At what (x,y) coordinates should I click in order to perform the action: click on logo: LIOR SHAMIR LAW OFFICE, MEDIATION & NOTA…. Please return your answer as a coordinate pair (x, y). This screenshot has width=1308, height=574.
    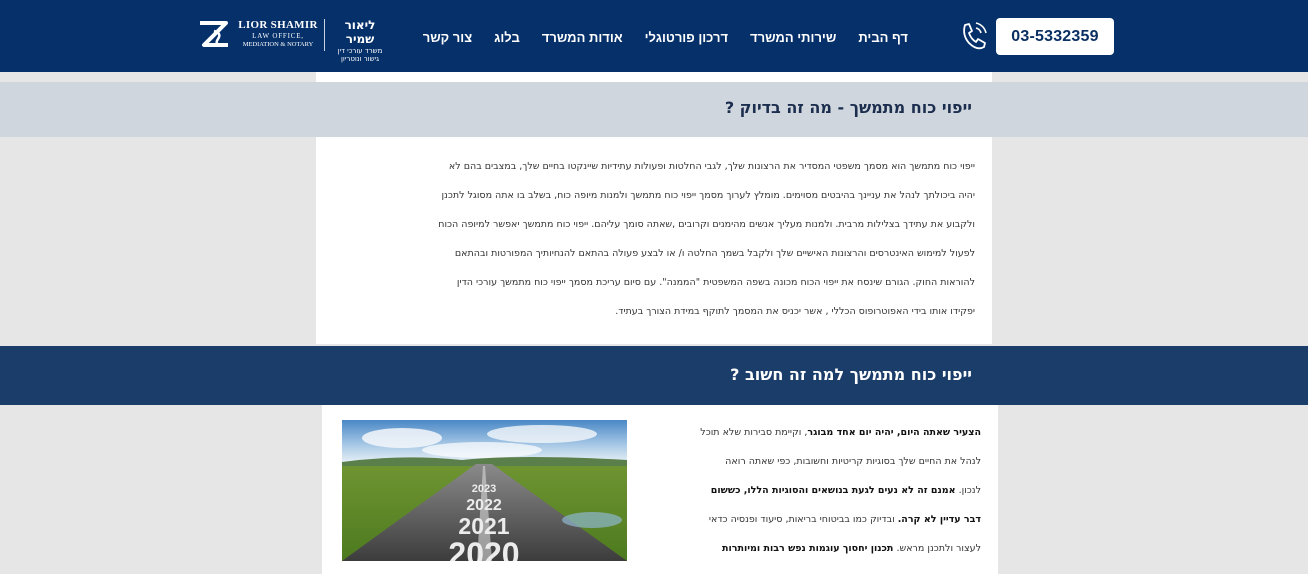
    Looking at the image, I should click on (294, 40).